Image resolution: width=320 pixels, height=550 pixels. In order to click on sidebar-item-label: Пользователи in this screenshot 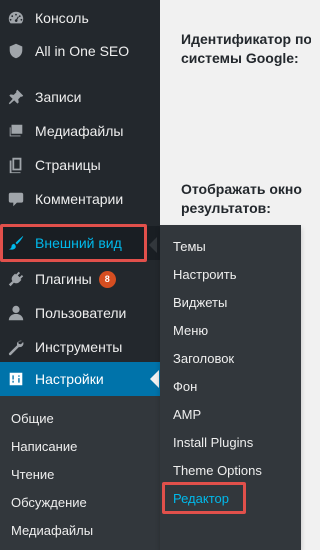, I will do `click(81, 313)`.